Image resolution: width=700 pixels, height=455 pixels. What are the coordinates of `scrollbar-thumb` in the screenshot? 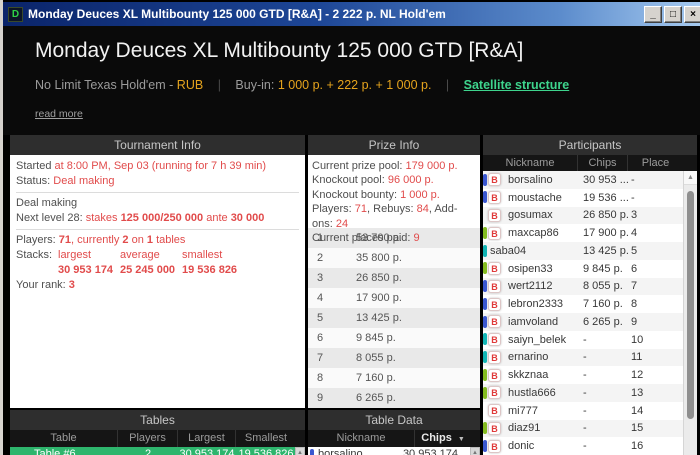 It's located at (690, 305).